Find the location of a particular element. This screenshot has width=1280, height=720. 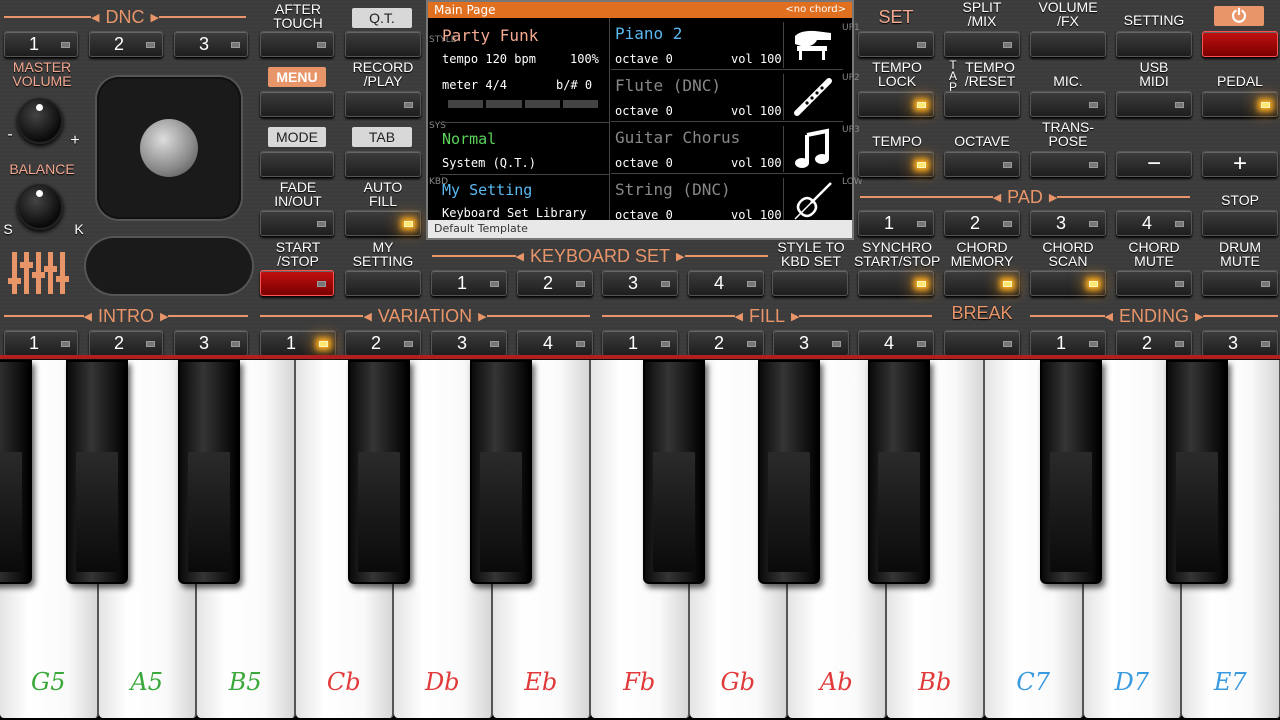

part-row-3: Guitar Chorus octave 0 vol 100 is located at coordinates (727, 148).